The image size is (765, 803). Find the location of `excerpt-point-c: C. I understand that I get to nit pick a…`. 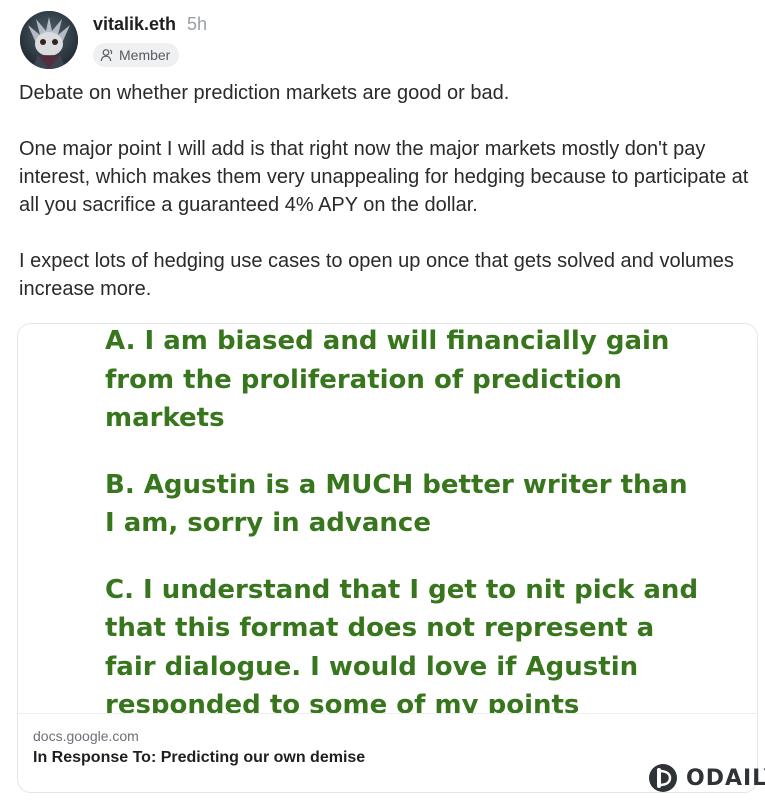

excerpt-point-c: C. I understand that I get to nit pick a… is located at coordinates (402, 644).